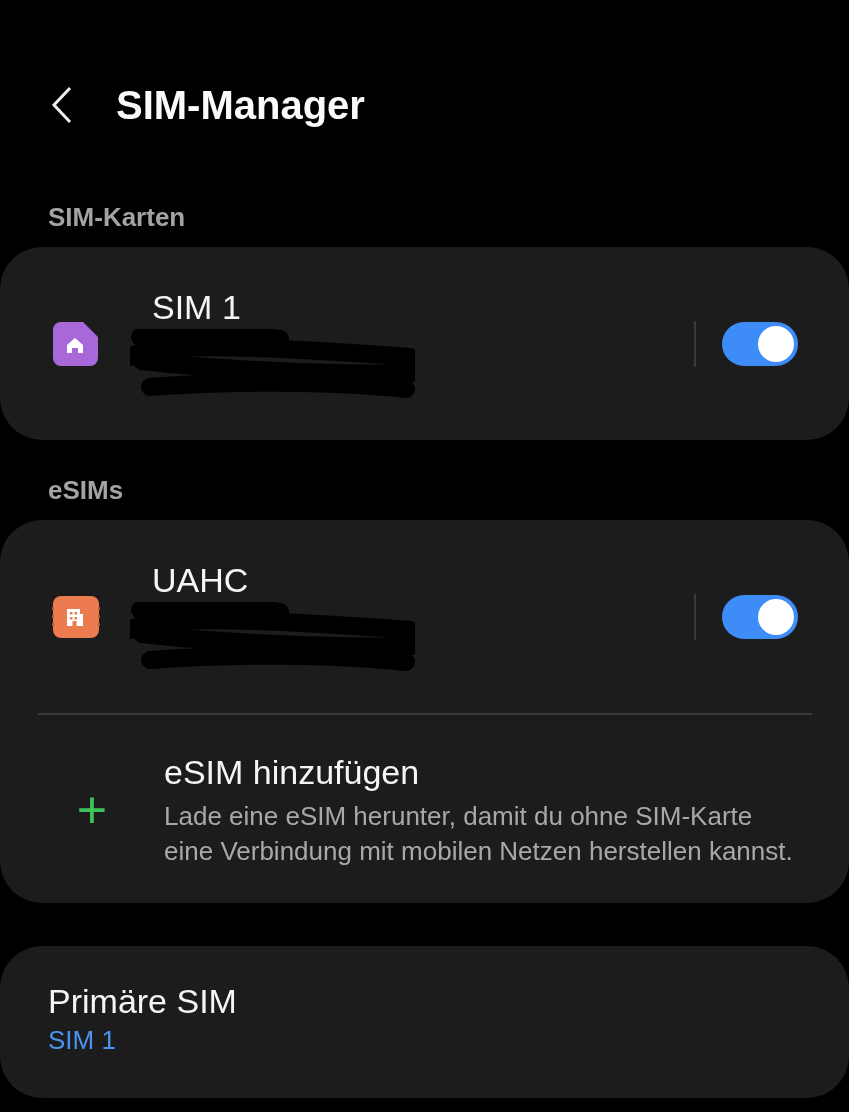 This screenshot has width=849, height=1112. Describe the element at coordinates (240, 105) in the screenshot. I see `page-title: SIM-Manager` at that location.